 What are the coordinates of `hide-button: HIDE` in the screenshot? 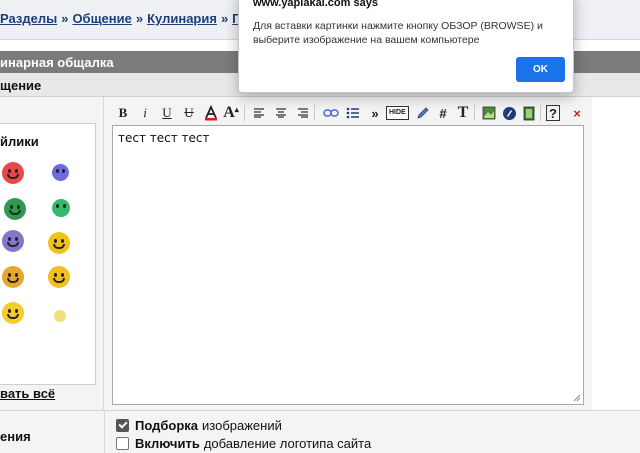 It's located at (397, 113).